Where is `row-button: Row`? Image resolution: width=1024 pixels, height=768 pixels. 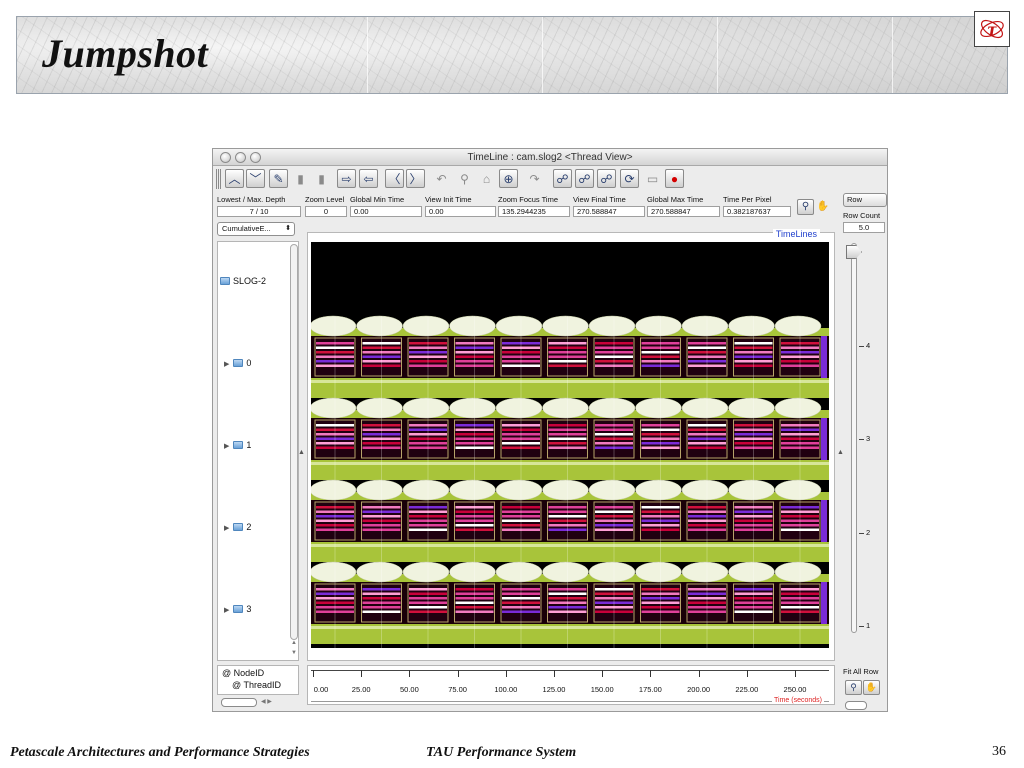
row-button: Row is located at coordinates (865, 200).